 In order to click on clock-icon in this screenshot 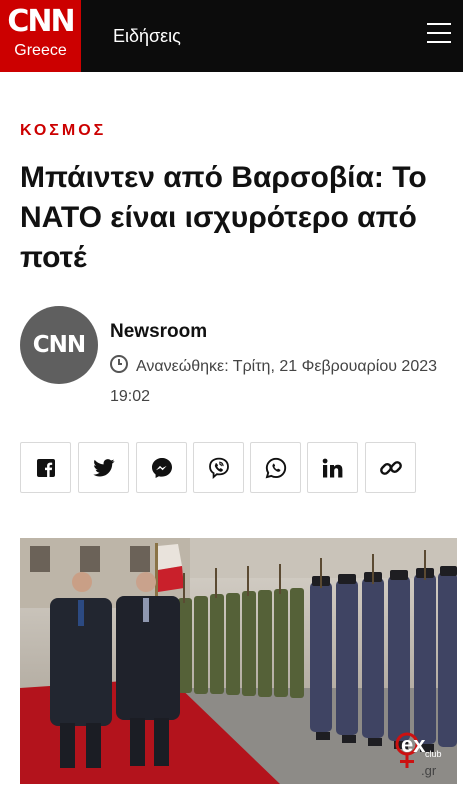, I will do `click(119, 364)`.